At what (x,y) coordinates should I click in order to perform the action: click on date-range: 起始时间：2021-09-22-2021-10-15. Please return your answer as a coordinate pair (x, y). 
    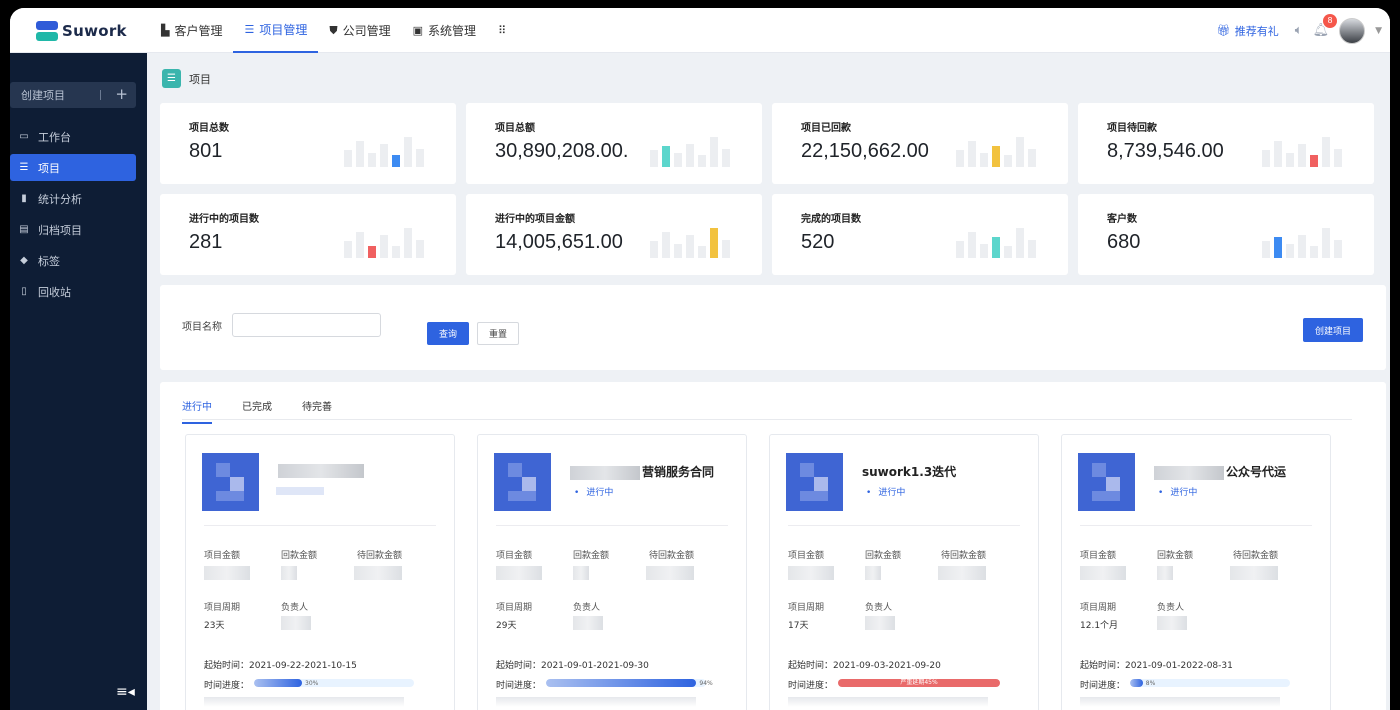
    Looking at the image, I should click on (280, 666).